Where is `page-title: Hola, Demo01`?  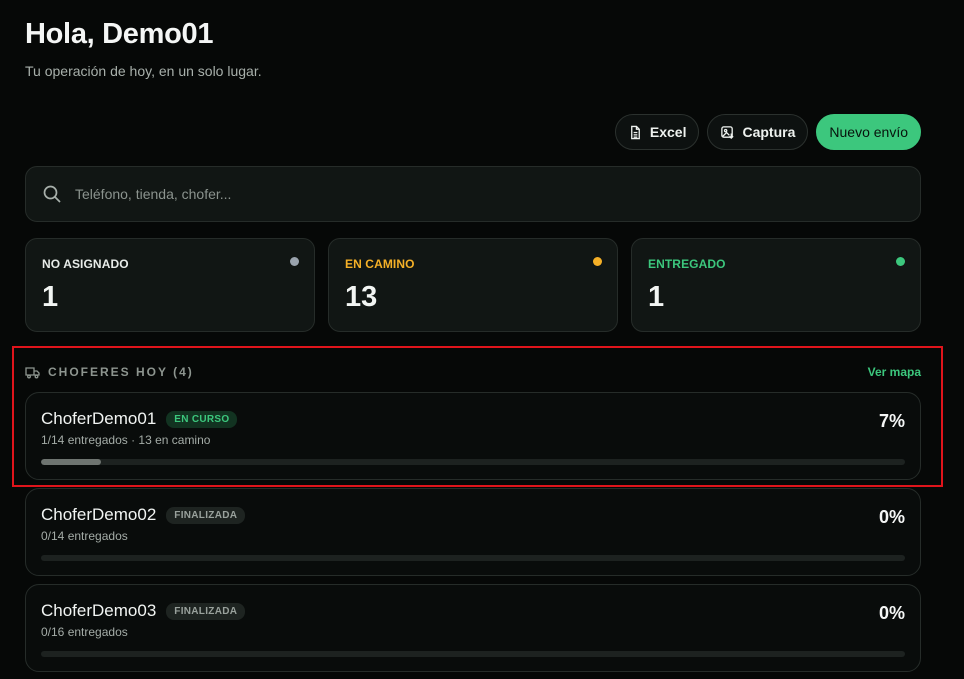 page-title: Hola, Demo01 is located at coordinates (119, 34).